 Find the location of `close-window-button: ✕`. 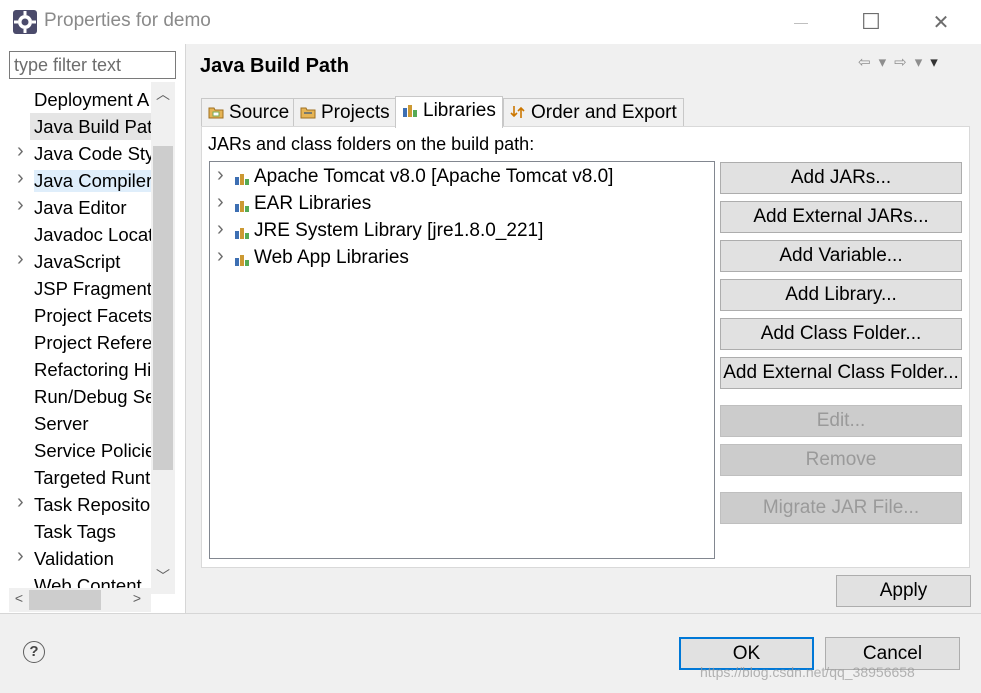

close-window-button: ✕ is located at coordinates (941, 22).